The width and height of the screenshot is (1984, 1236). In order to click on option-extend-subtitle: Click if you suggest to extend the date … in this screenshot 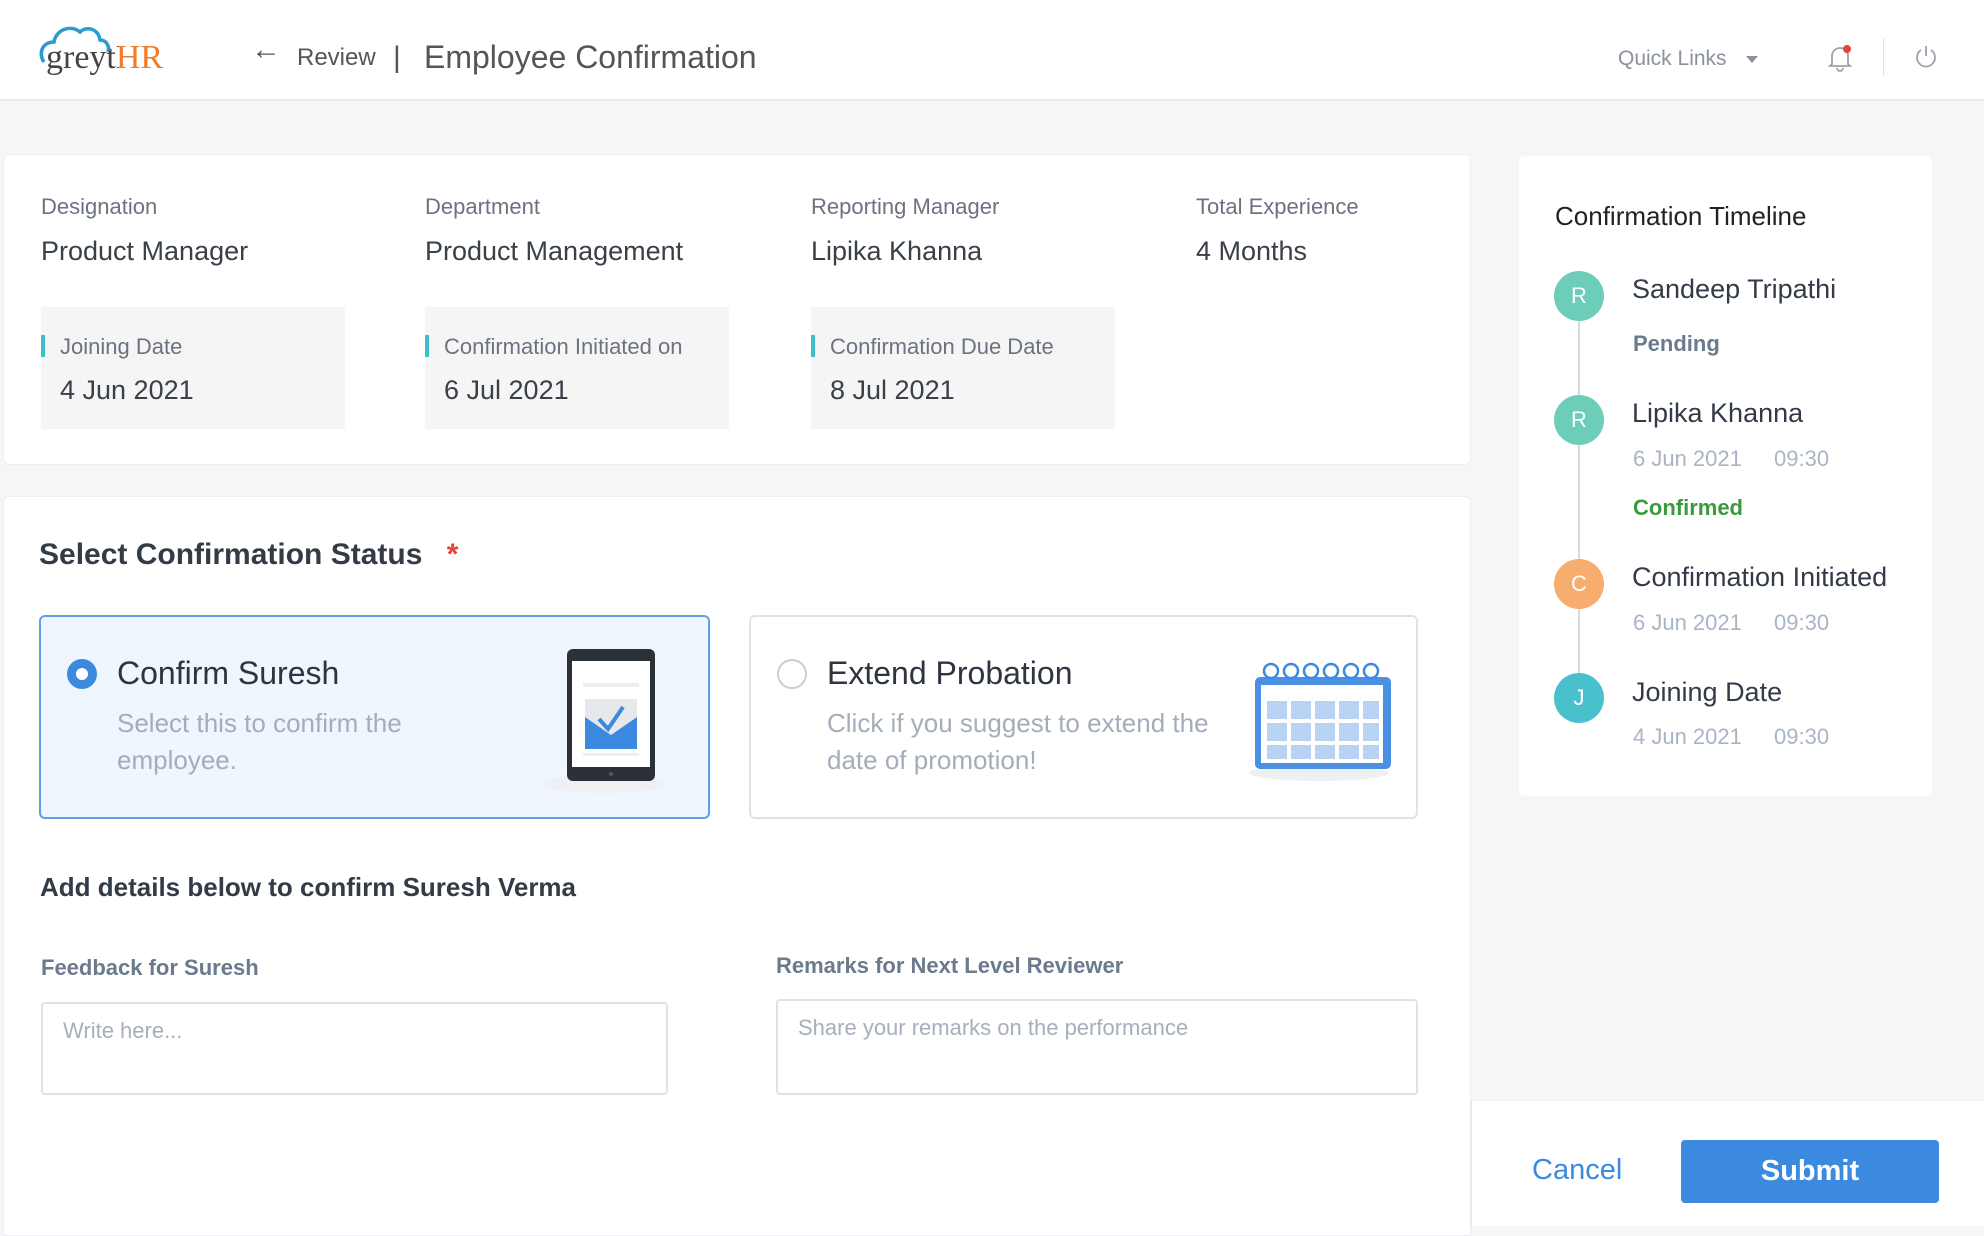, I will do `click(1018, 741)`.